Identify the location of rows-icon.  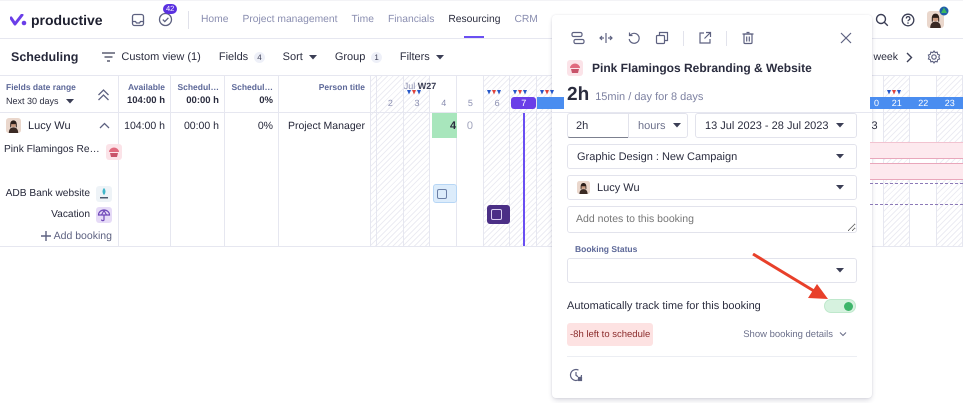
(578, 38).